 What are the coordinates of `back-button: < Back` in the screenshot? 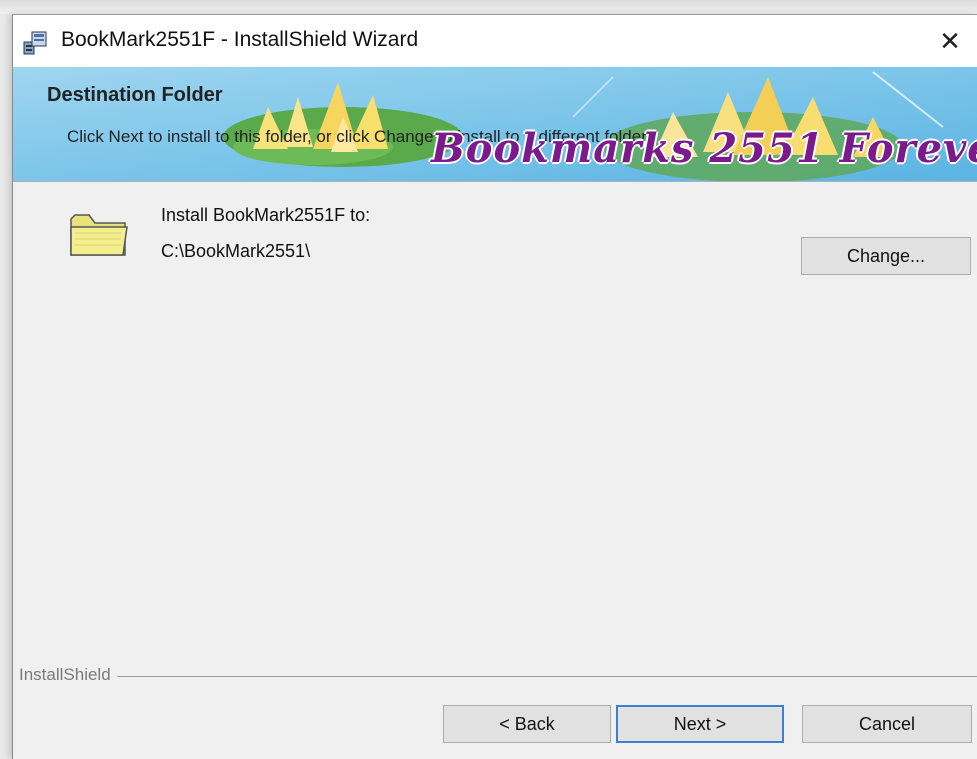 It's located at (527, 724).